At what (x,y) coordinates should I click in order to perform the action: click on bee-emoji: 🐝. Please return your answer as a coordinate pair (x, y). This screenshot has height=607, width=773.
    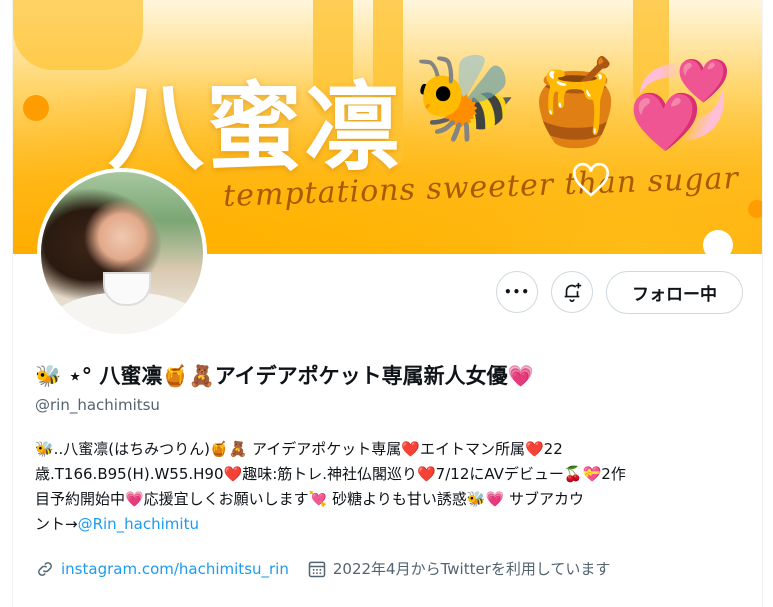
    Looking at the image, I should click on (465, 97).